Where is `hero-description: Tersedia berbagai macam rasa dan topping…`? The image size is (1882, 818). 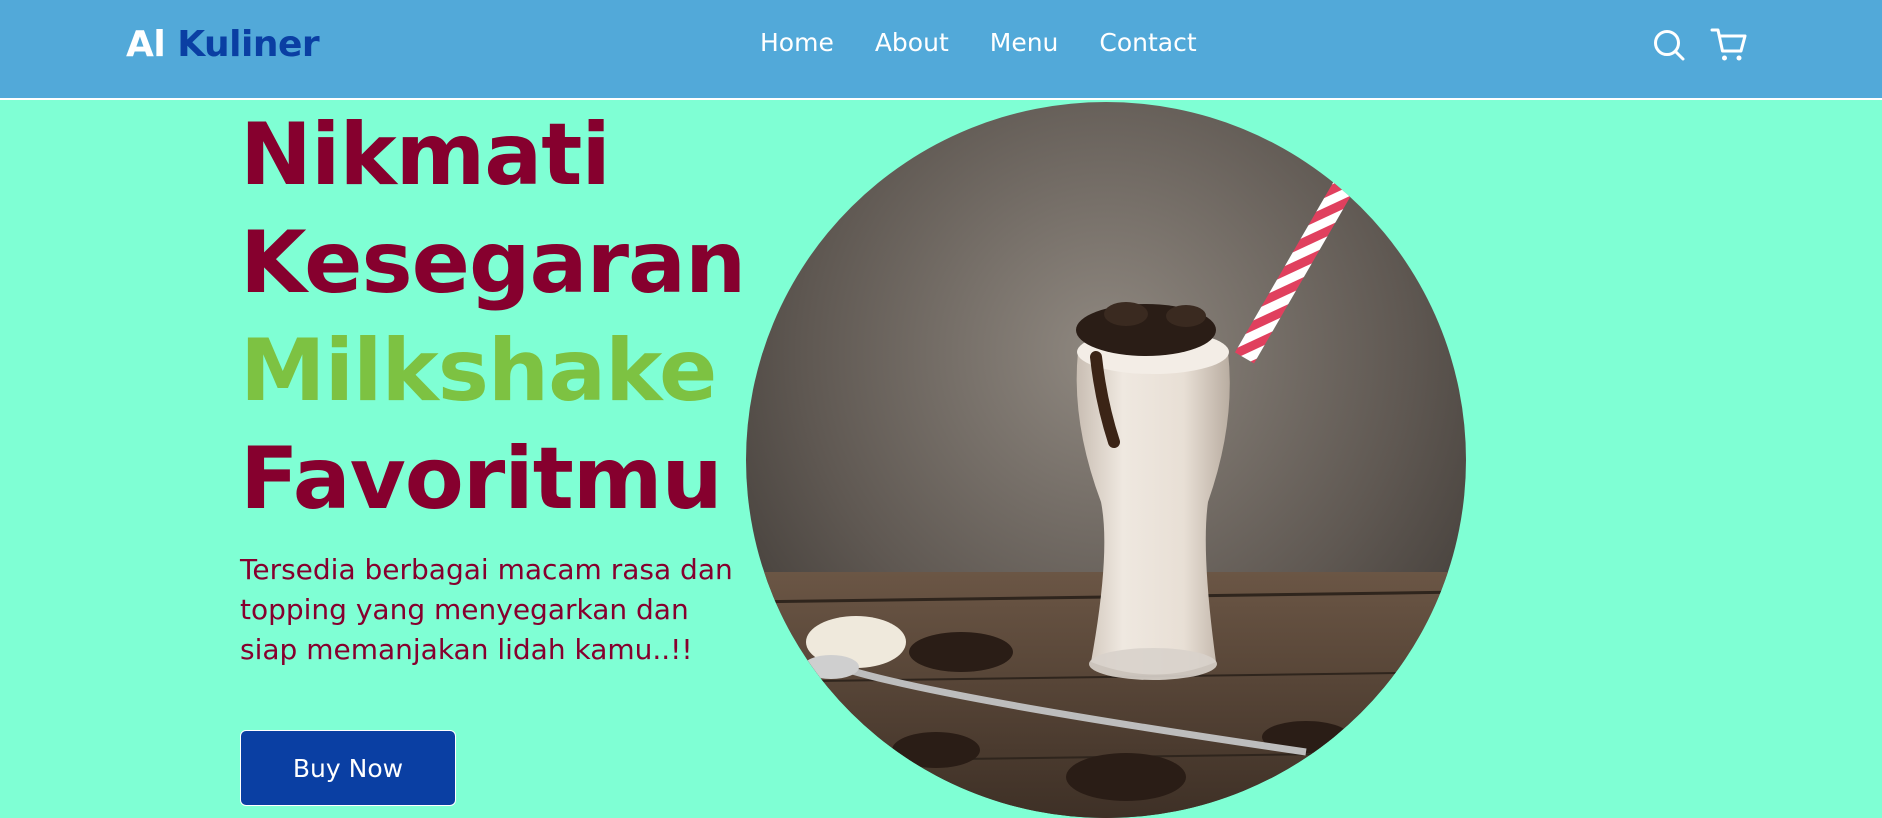
hero-description: Tersedia berbagai macam rasa dan topping… is located at coordinates (486, 609).